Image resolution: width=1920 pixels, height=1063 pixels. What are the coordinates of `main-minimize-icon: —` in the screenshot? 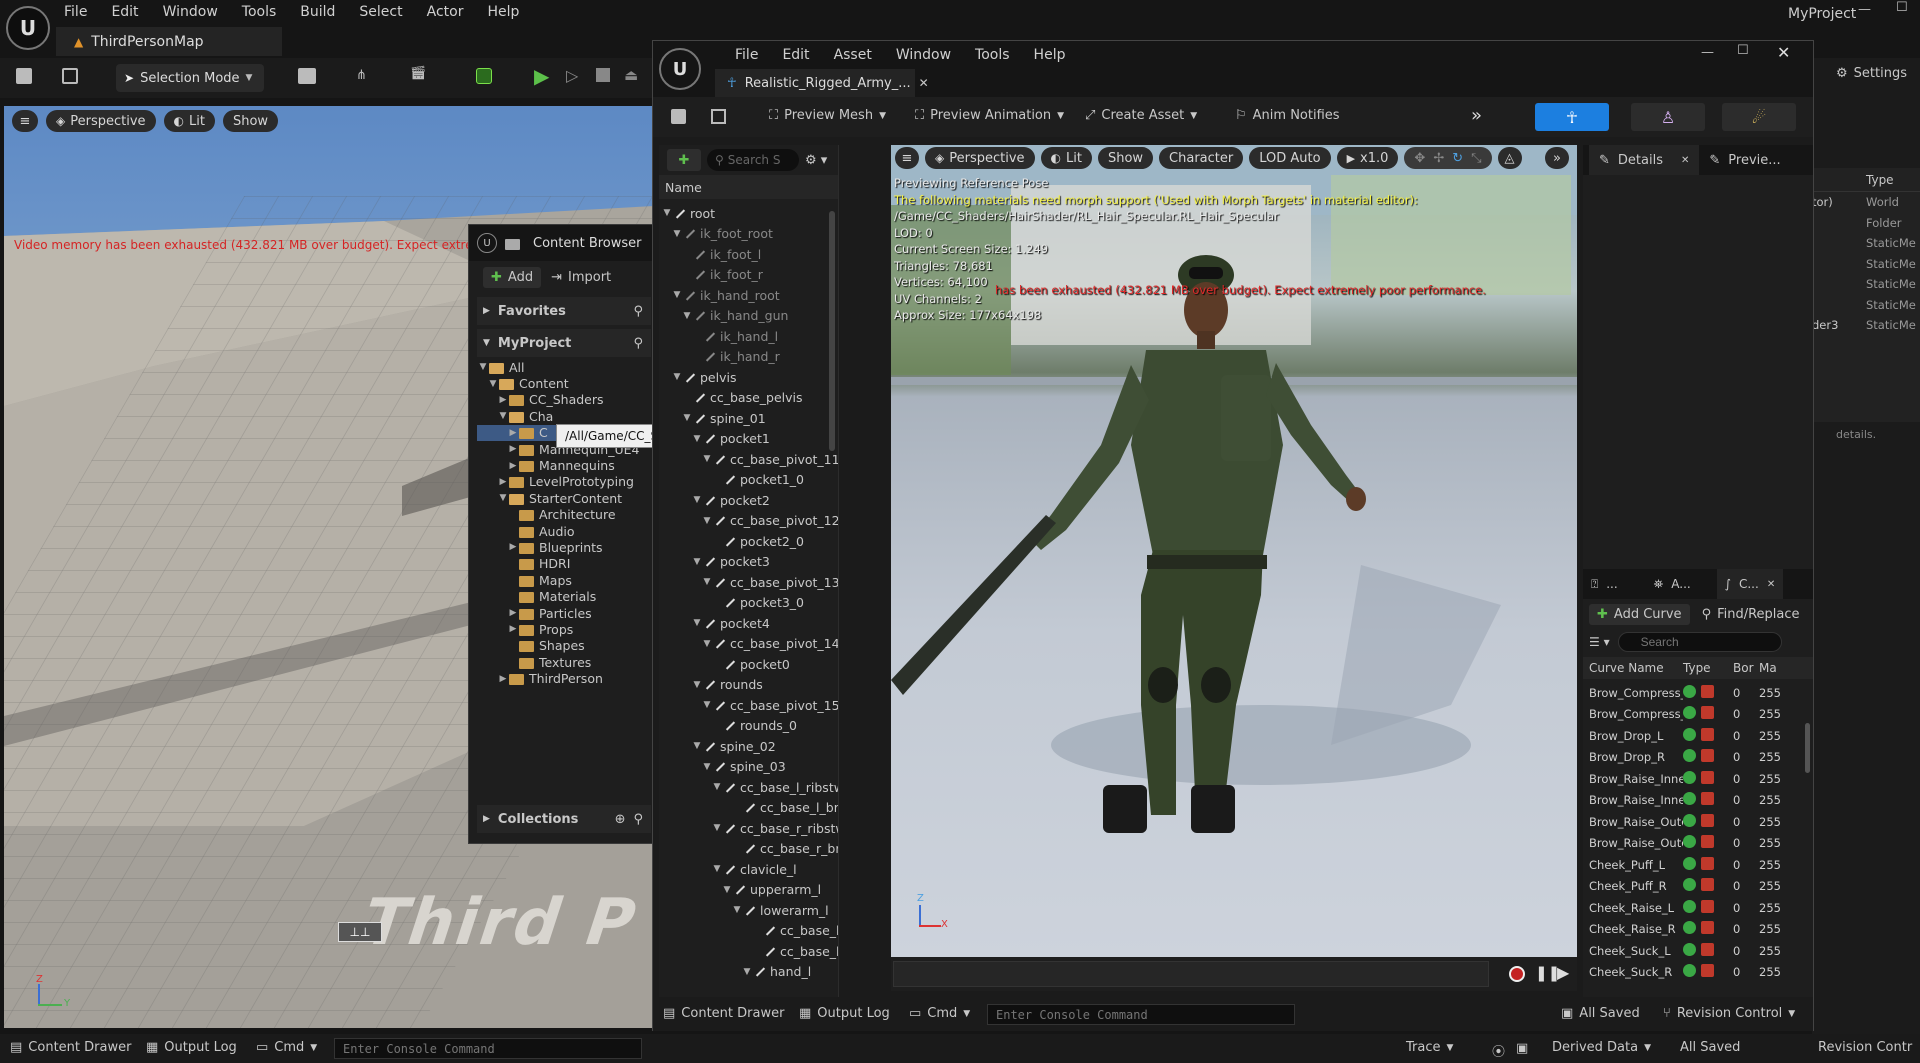 It's located at (1864, 9).